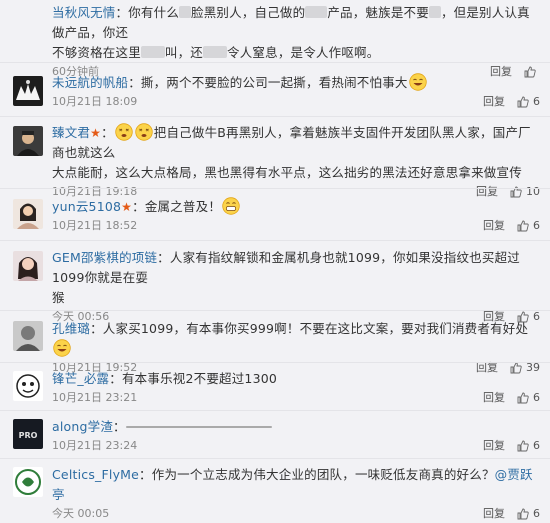 The height and width of the screenshot is (523, 550). What do you see at coordinates (231, 206) in the screenshot?
I see `grinning-emoji-icon` at bounding box center [231, 206].